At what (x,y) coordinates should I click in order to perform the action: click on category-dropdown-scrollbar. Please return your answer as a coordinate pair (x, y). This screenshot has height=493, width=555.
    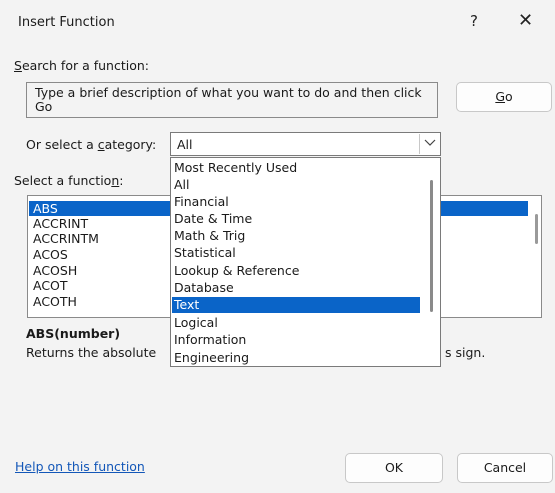
    Looking at the image, I should click on (431, 246).